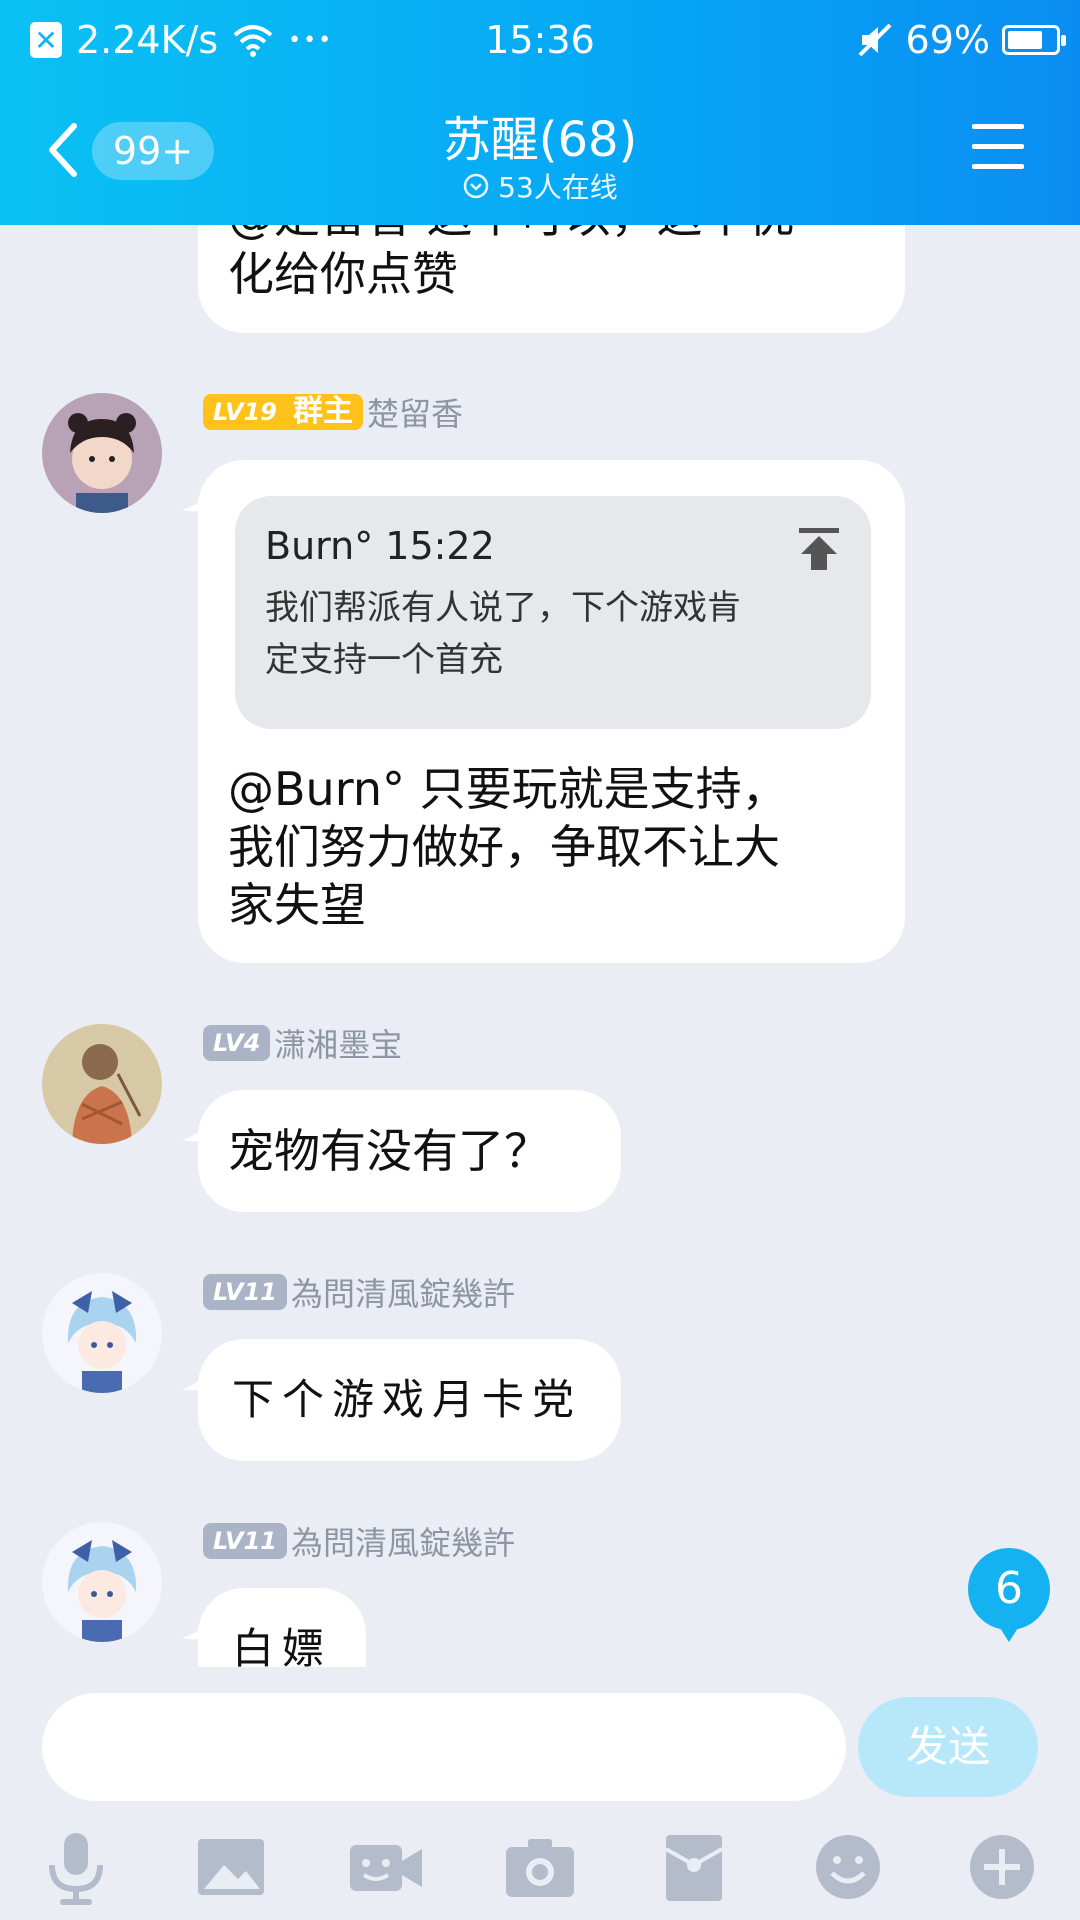 This screenshot has height=1920, width=1080. Describe the element at coordinates (343, 274) in the screenshot. I see `message-text-line: 化给你点赞` at that location.